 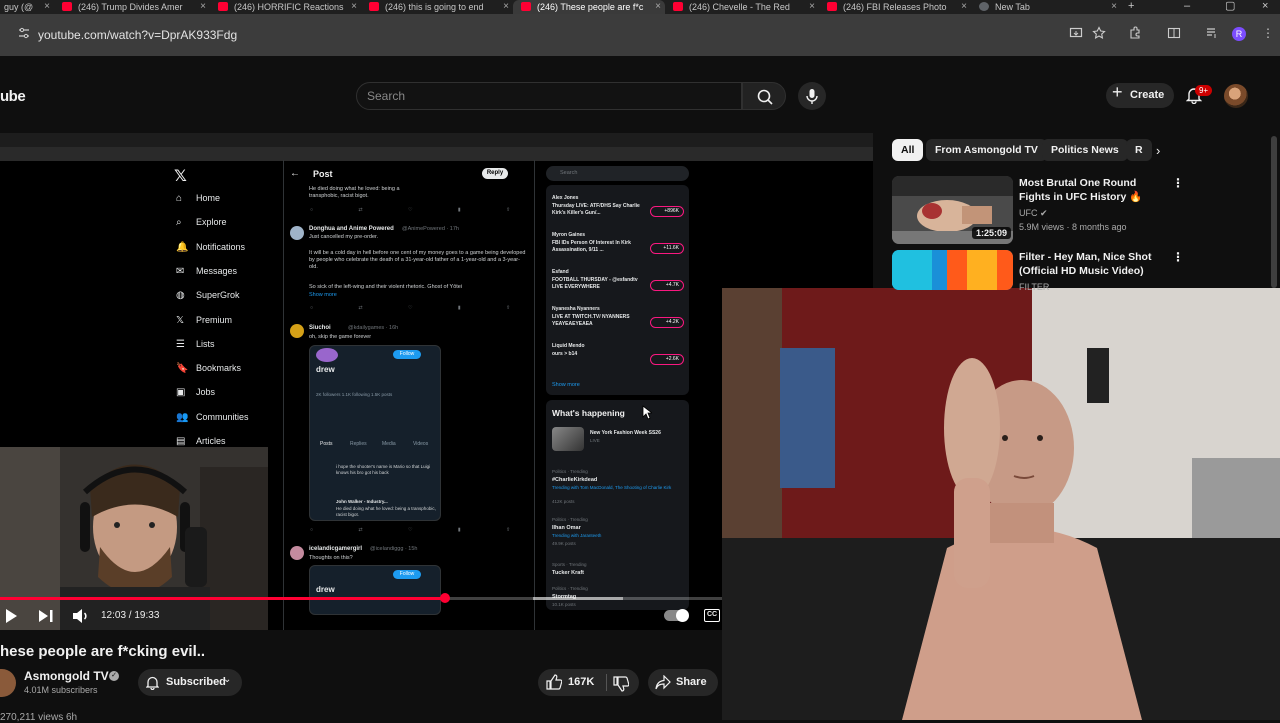 I want to click on browser-tab: (246) HORRIFIC Reactions ×, so click(x=285, y=7).